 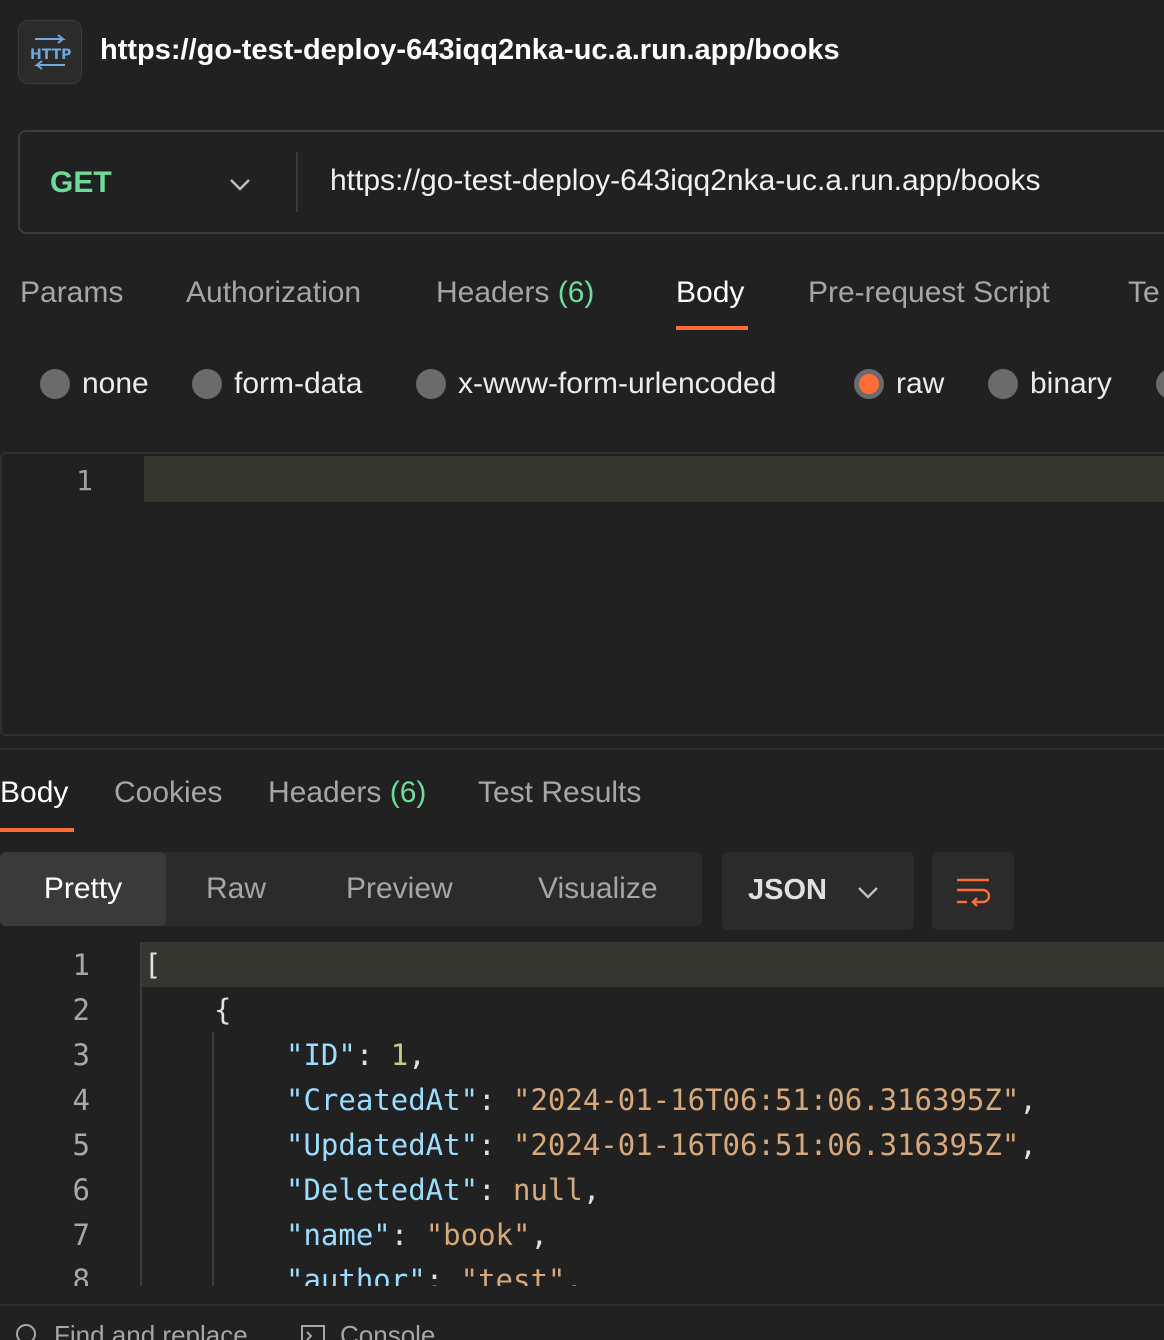 I want to click on radio-binary-label: binary, so click(x=1071, y=383).